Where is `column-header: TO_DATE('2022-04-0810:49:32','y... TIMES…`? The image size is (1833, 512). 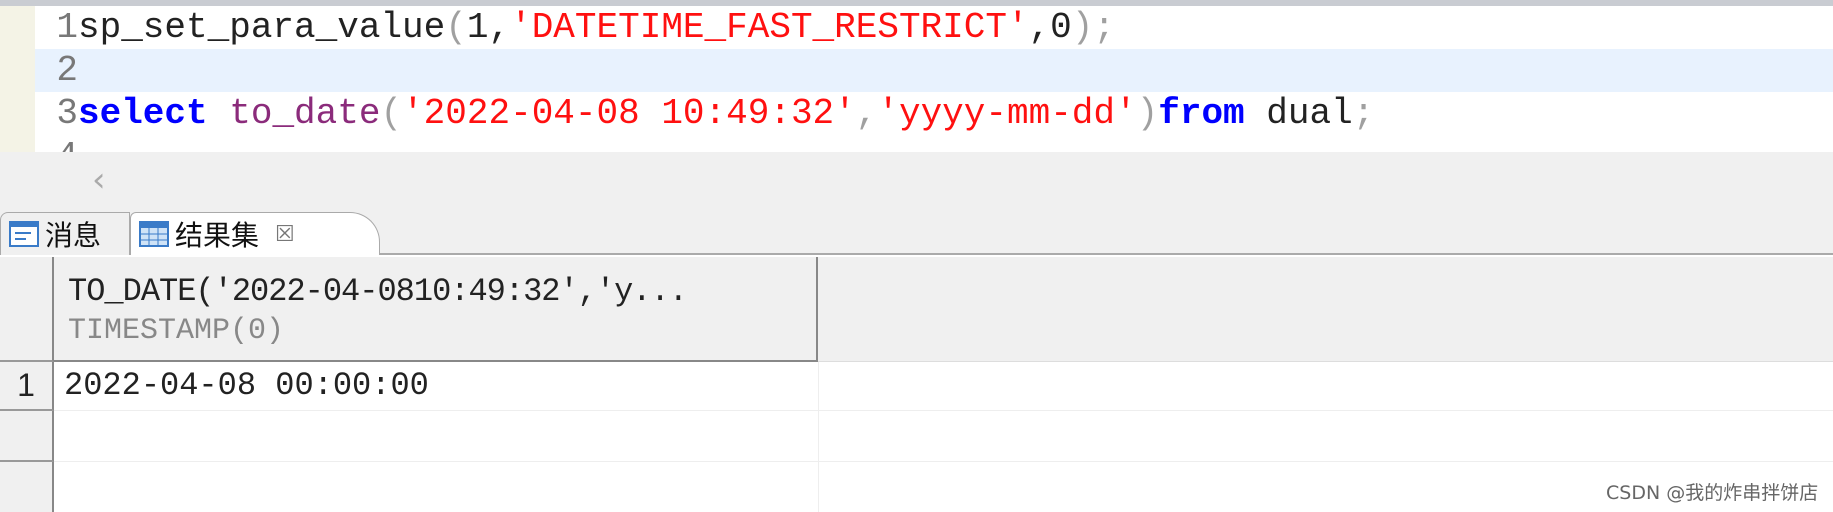
column-header: TO_DATE('2022-04-0810:49:32','y... TIMES… is located at coordinates (436, 309).